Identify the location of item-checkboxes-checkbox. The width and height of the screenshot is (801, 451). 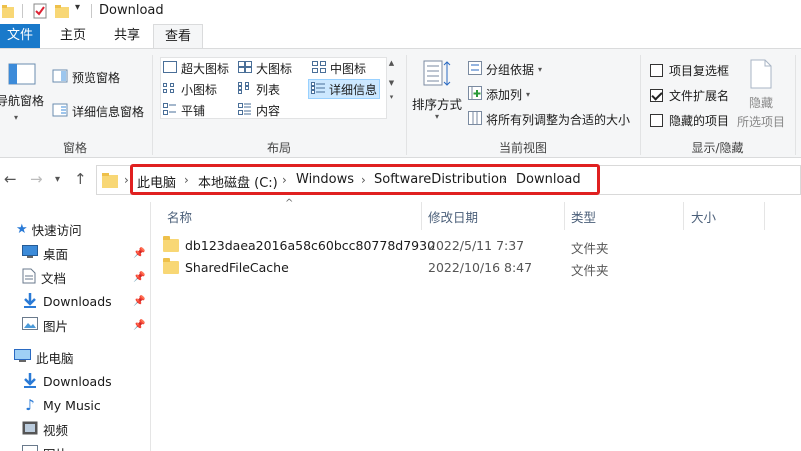
(656, 70).